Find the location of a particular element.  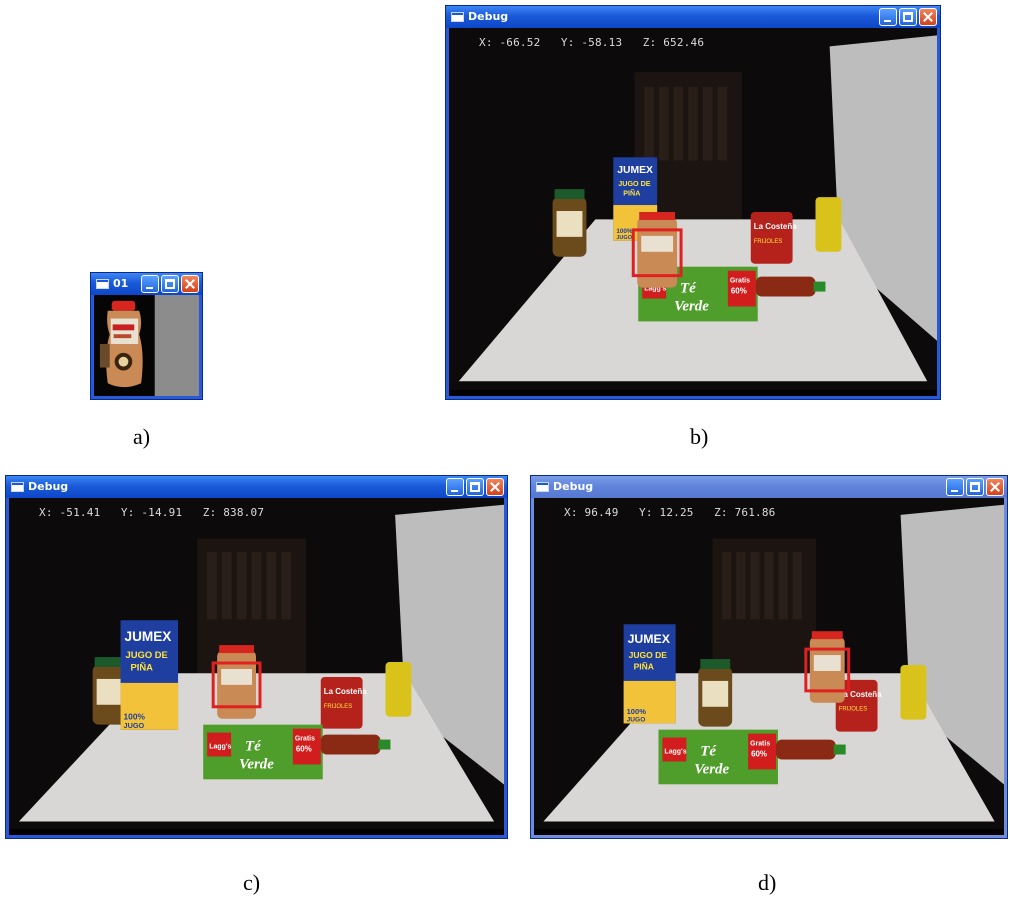

caption-a: a) is located at coordinates (142, 436).